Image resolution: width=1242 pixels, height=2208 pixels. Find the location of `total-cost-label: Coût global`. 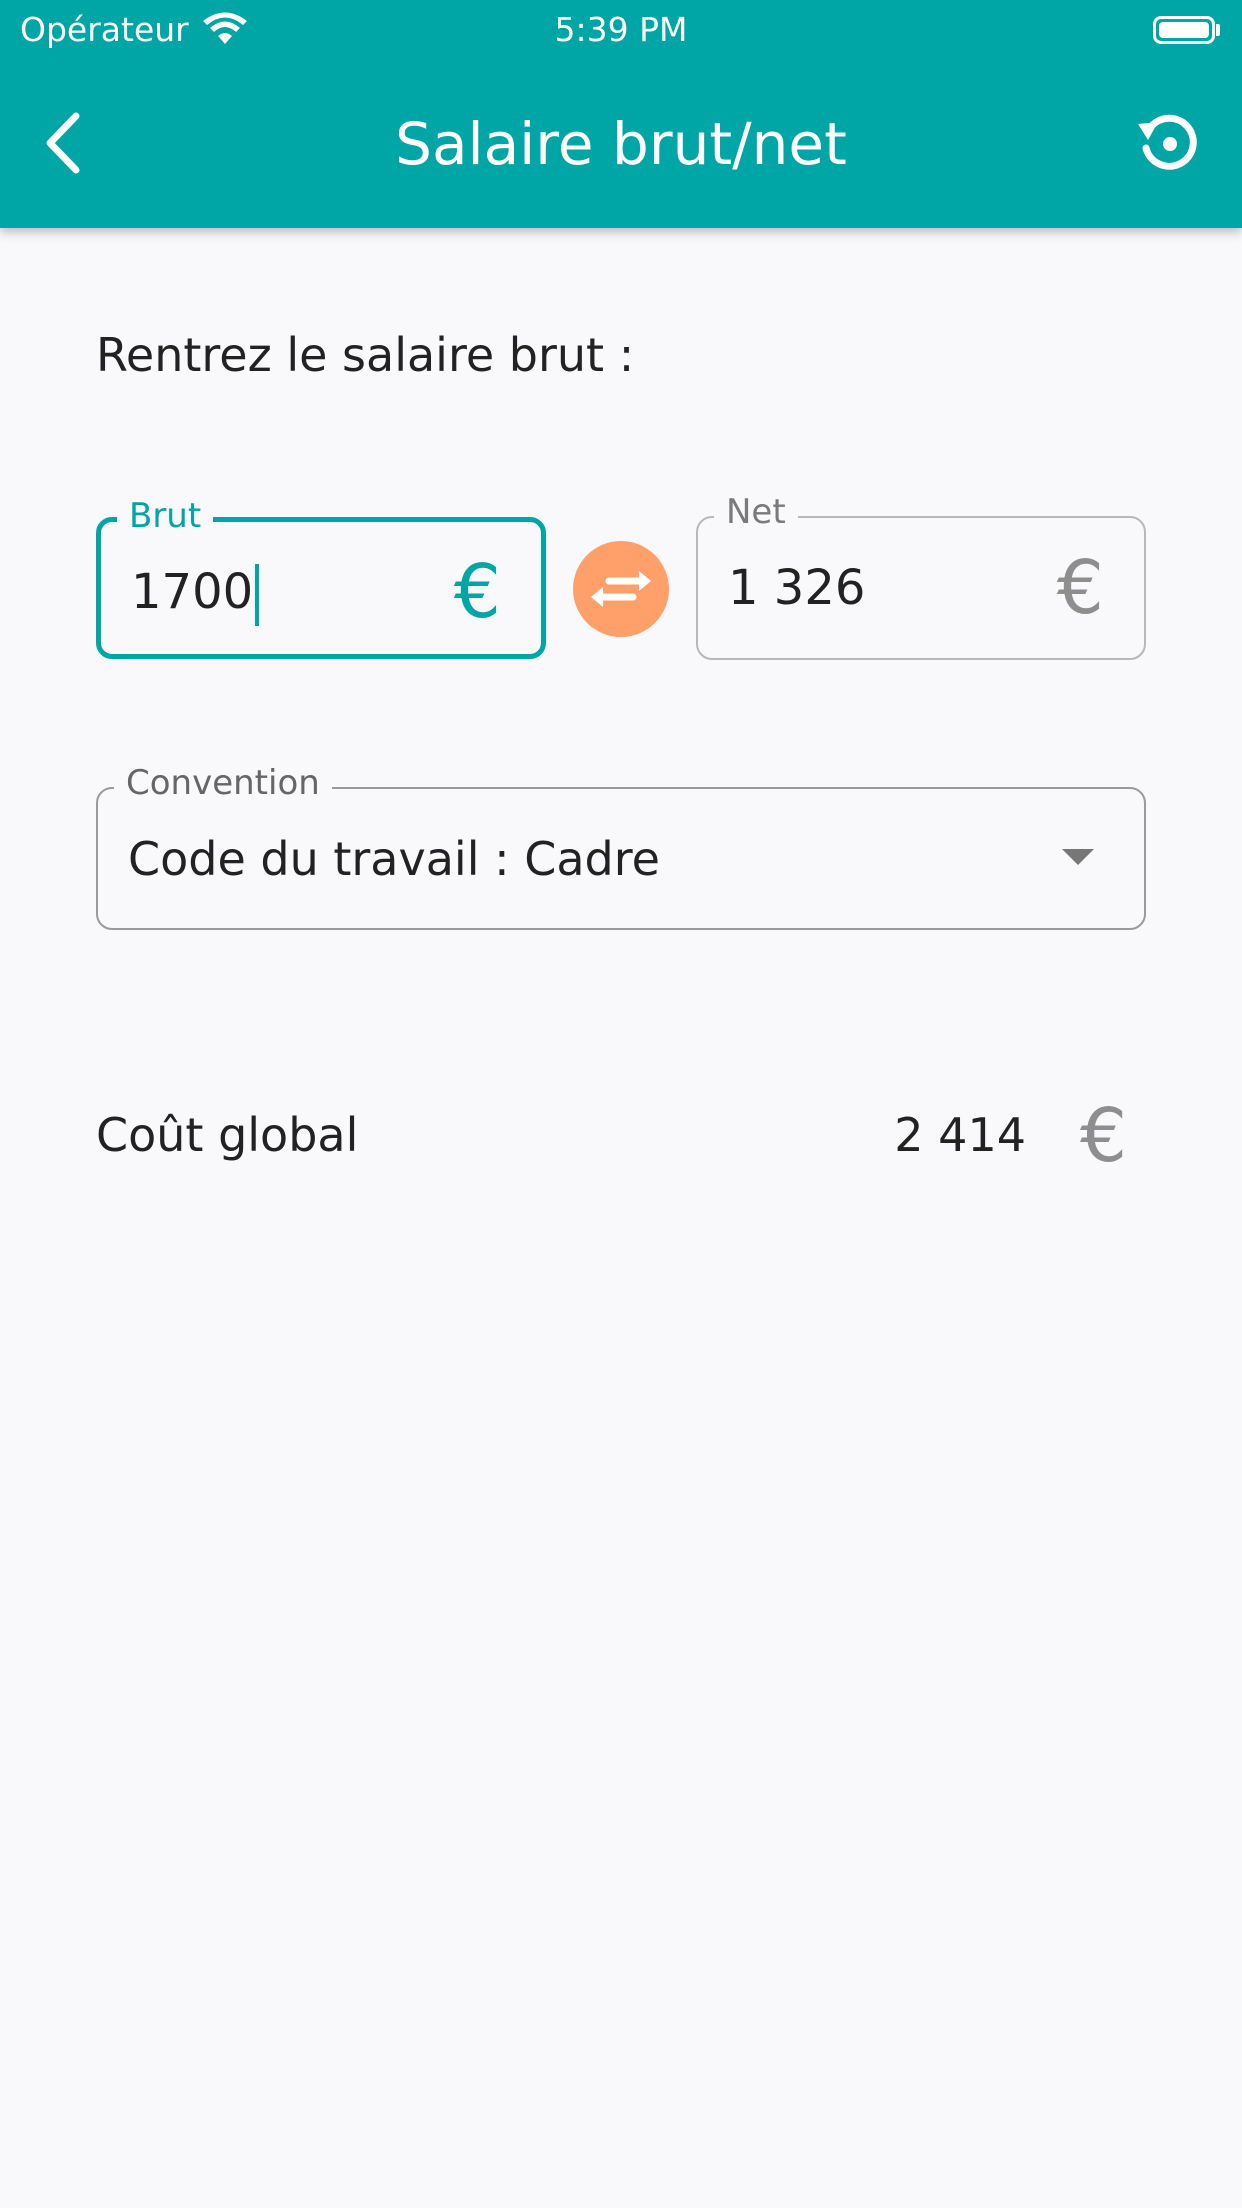

total-cost-label: Coût global is located at coordinates (227, 1135).